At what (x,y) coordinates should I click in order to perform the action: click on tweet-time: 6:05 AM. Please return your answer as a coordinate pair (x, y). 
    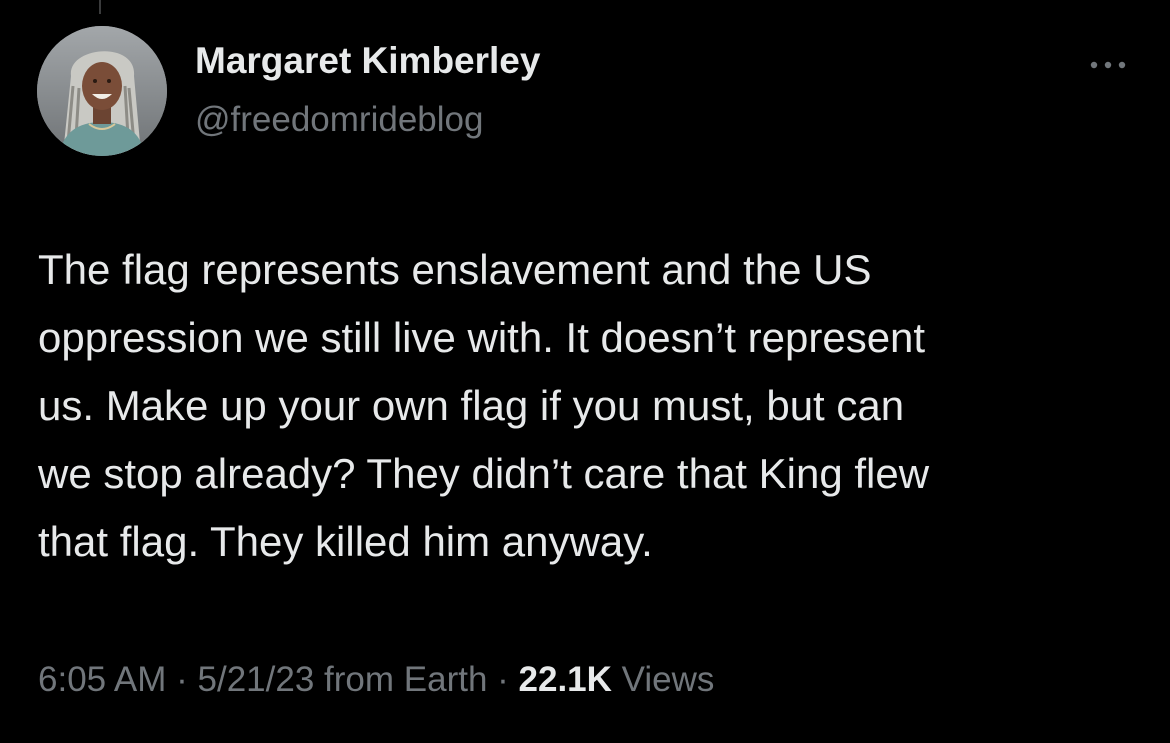
    Looking at the image, I should click on (102, 679).